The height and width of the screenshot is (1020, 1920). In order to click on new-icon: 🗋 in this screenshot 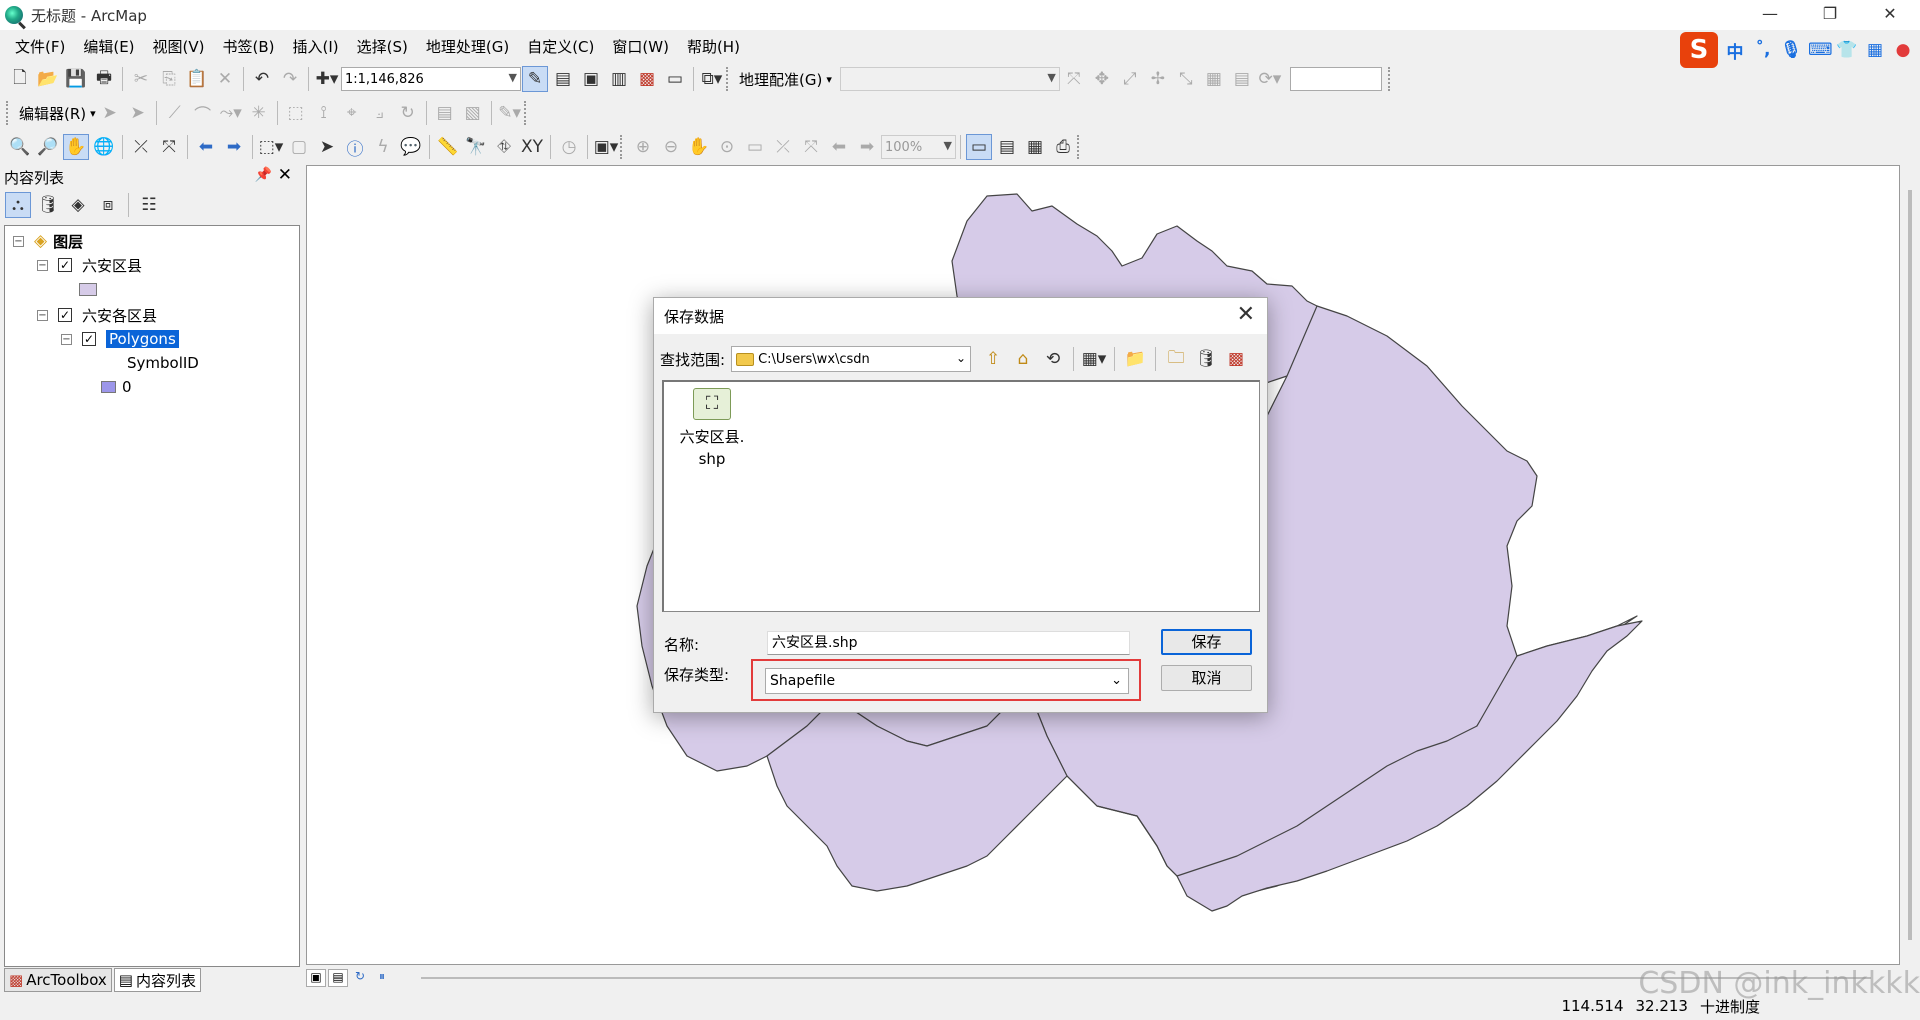, I will do `click(20, 79)`.